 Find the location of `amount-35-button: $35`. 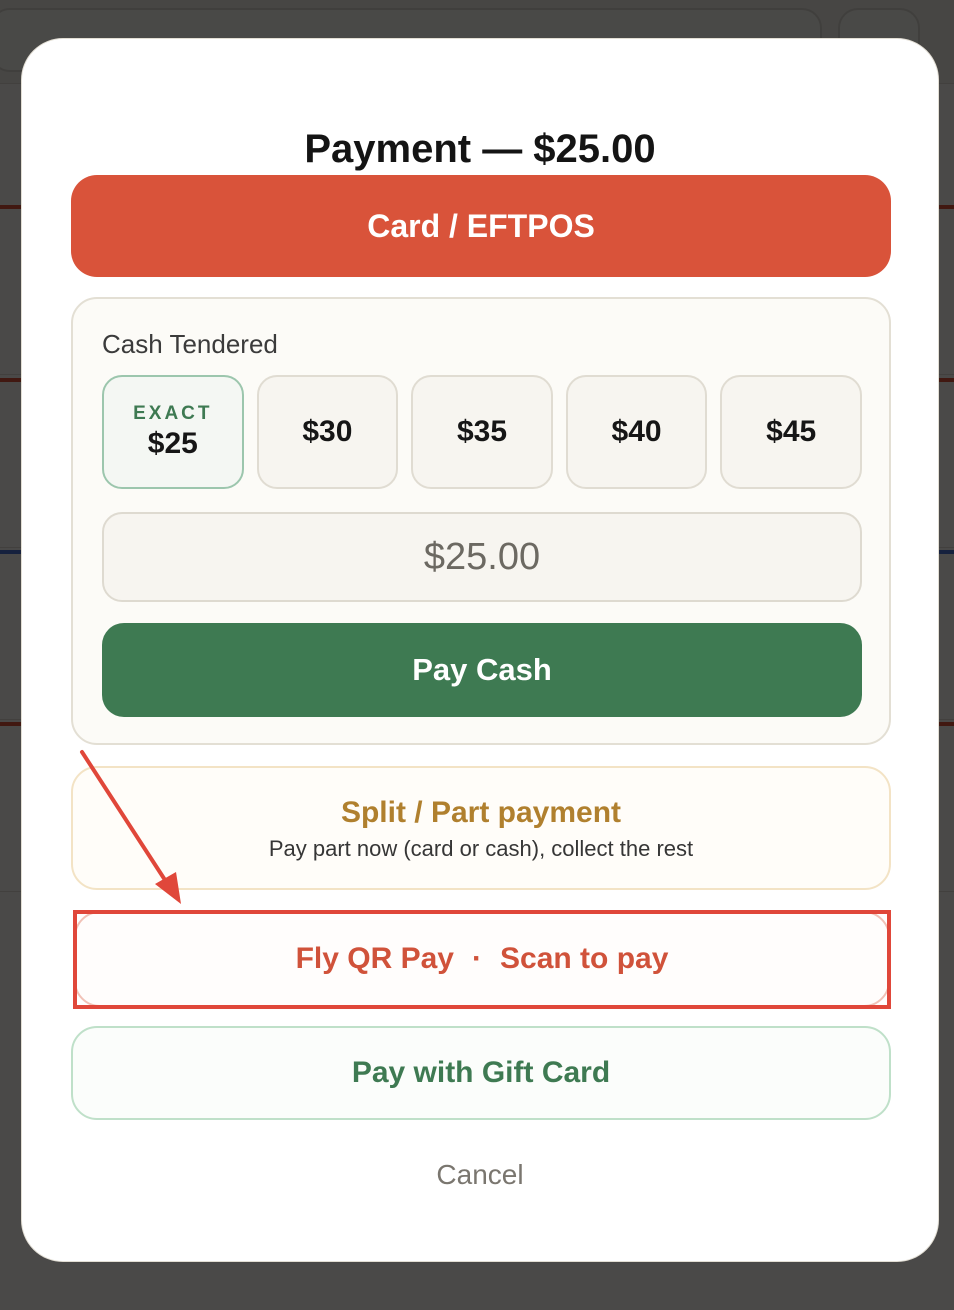

amount-35-button: $35 is located at coordinates (482, 432).